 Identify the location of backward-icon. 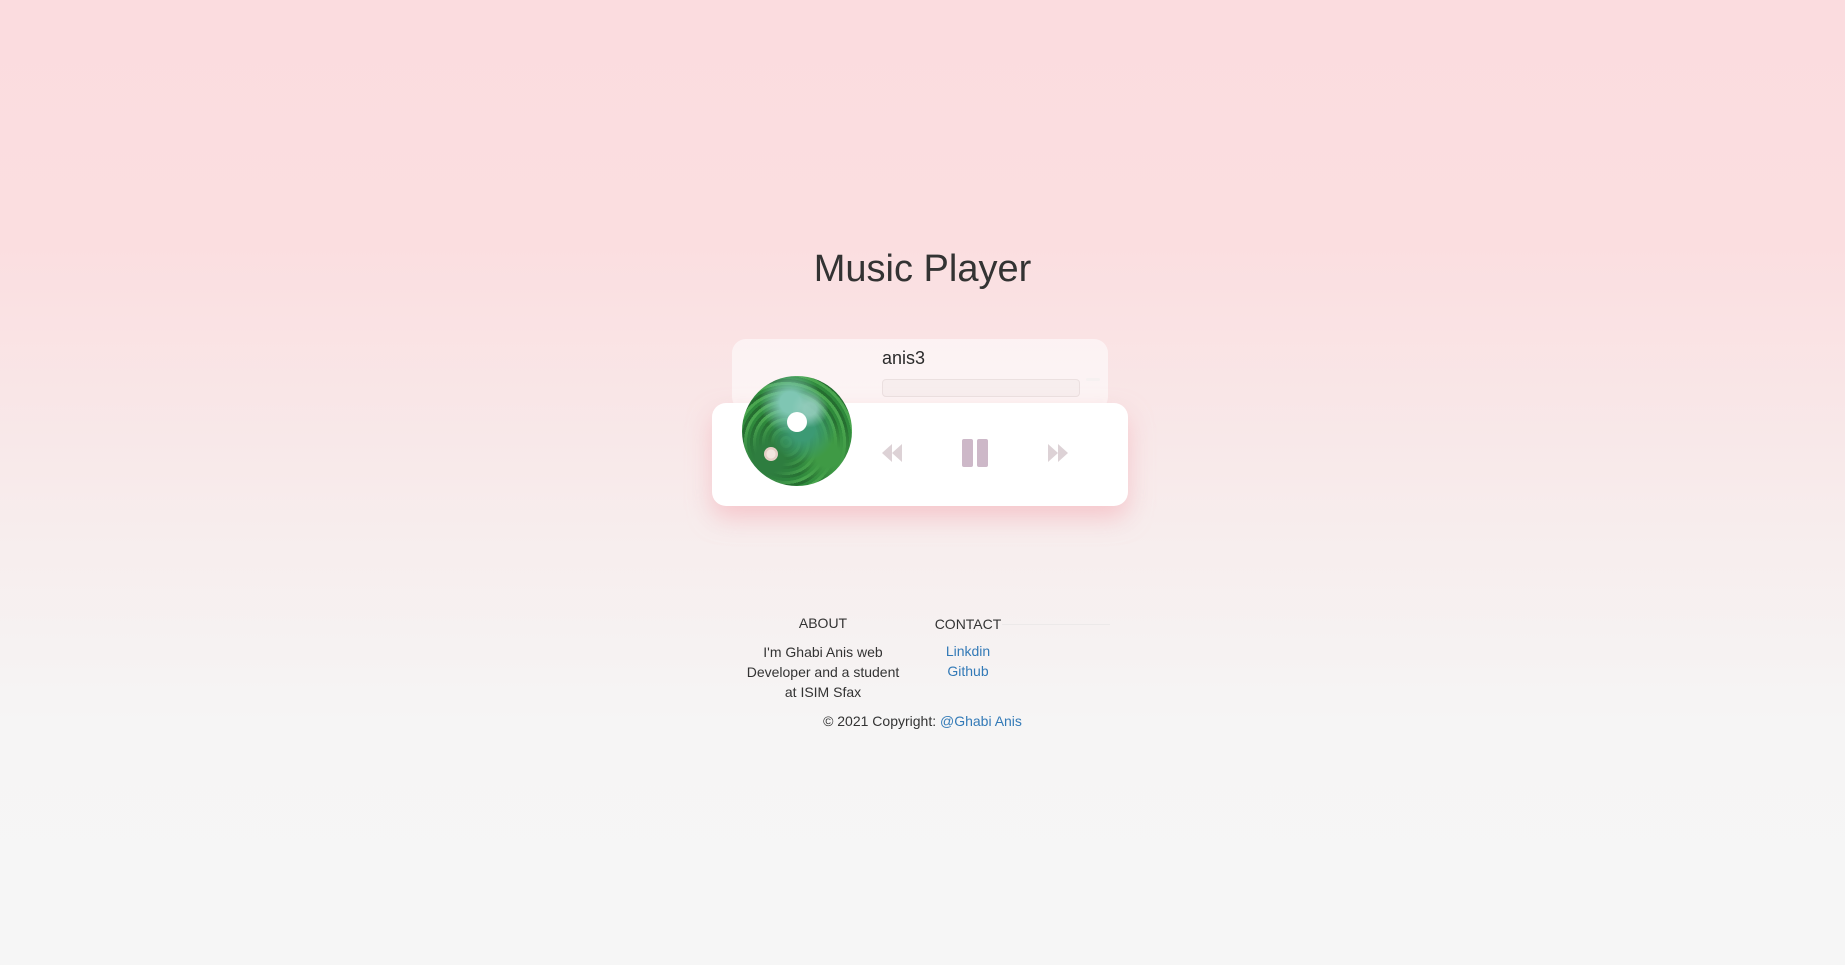
(892, 453).